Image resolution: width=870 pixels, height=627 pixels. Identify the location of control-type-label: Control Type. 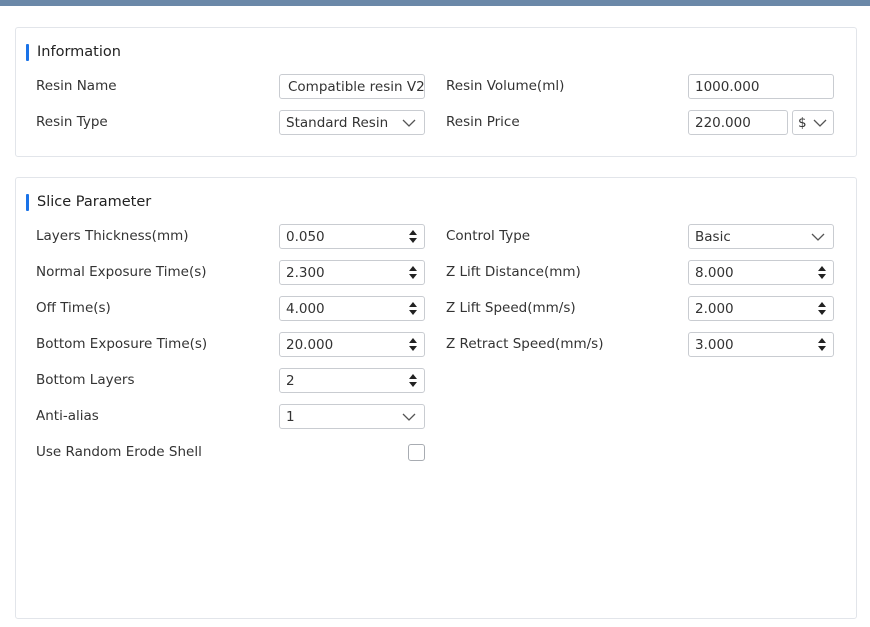
(488, 236).